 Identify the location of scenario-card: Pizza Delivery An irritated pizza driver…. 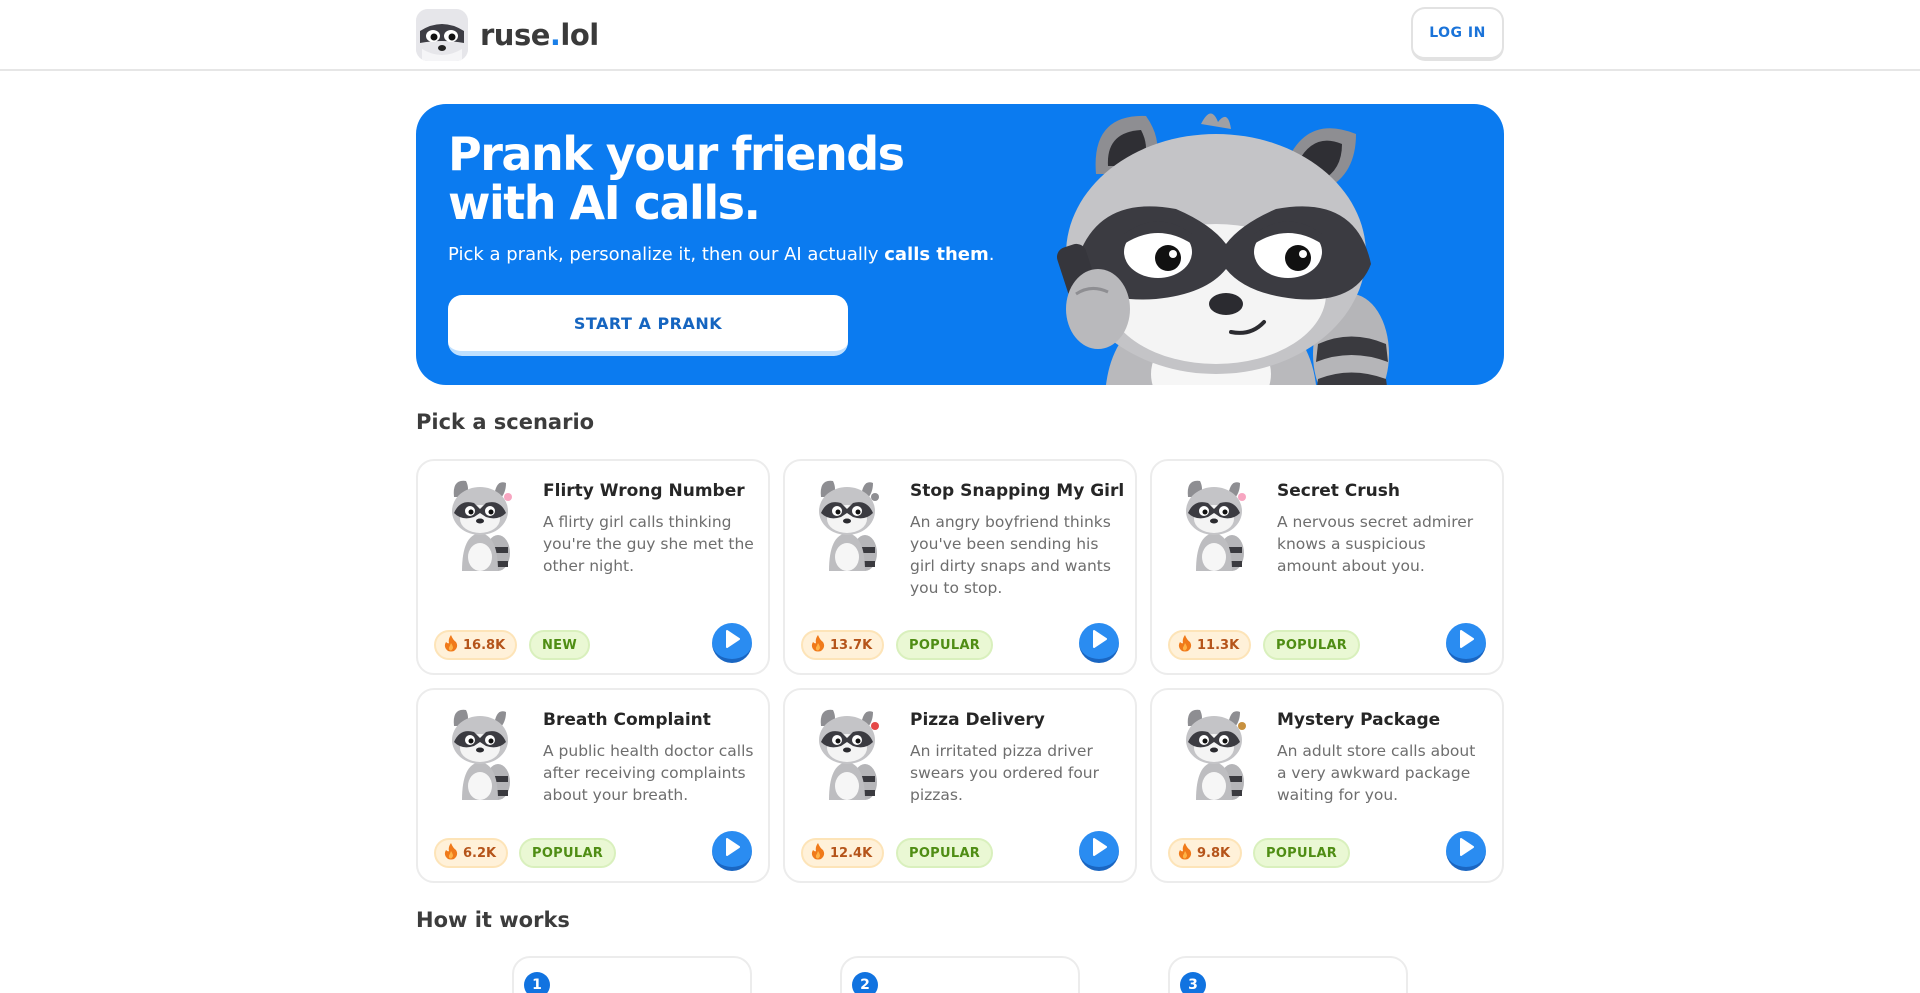
(960, 785).